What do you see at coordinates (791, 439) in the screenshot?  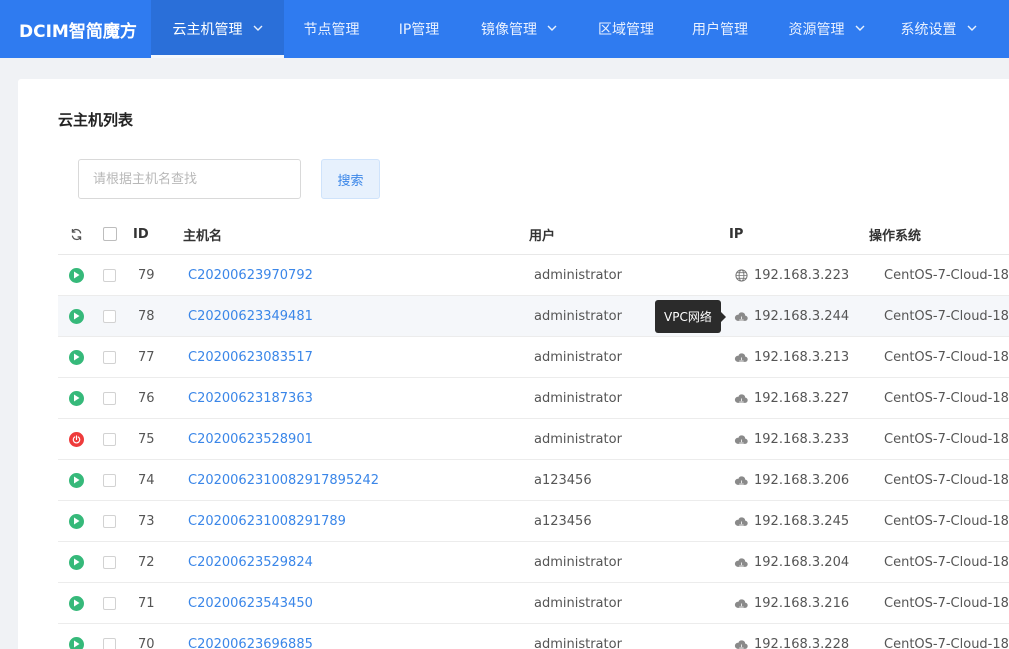 I see `row-ip: 192.168.3.233` at bounding box center [791, 439].